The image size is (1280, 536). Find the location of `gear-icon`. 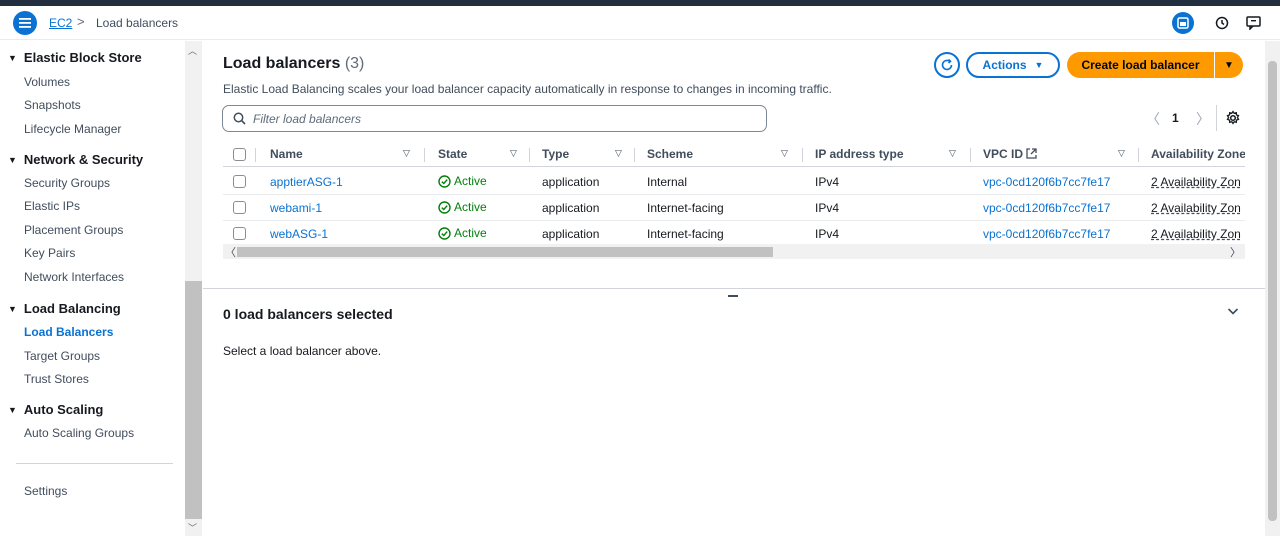

gear-icon is located at coordinates (1233, 118).